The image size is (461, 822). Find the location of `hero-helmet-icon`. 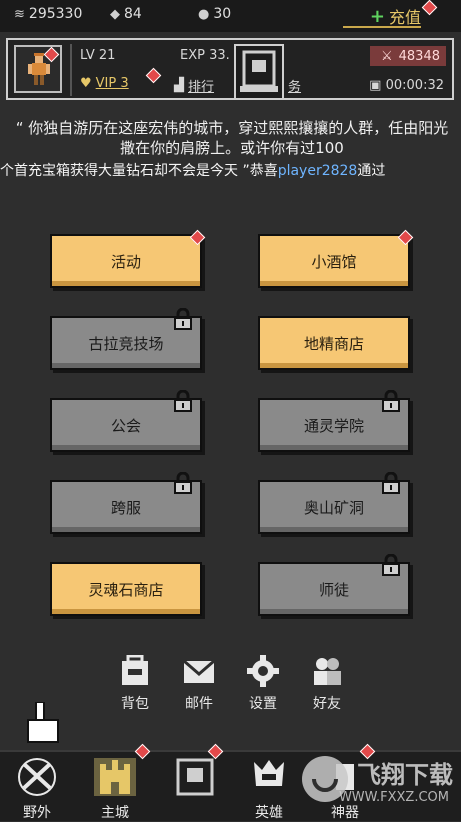

hero-helmet-icon is located at coordinates (269, 773).